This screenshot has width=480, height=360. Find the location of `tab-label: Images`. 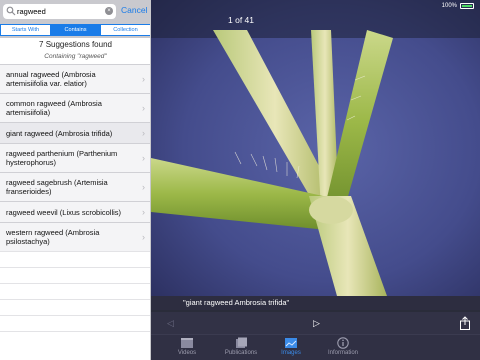

tab-label: Images is located at coordinates (291, 353).